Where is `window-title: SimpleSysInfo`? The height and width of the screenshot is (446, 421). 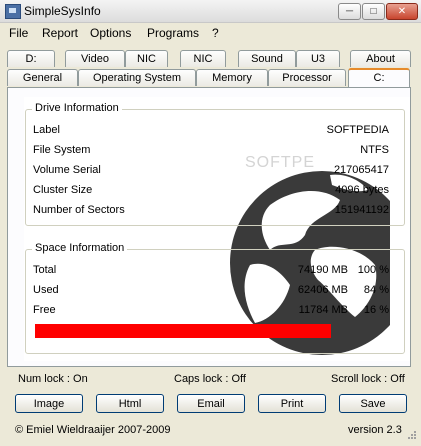 window-title: SimpleSysInfo is located at coordinates (62, 11).